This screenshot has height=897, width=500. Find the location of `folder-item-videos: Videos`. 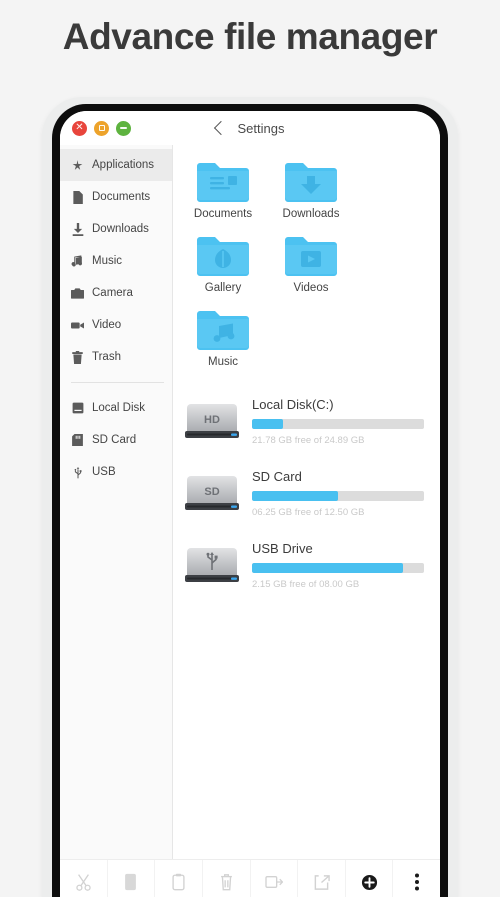

folder-item-videos: Videos is located at coordinates (311, 263).